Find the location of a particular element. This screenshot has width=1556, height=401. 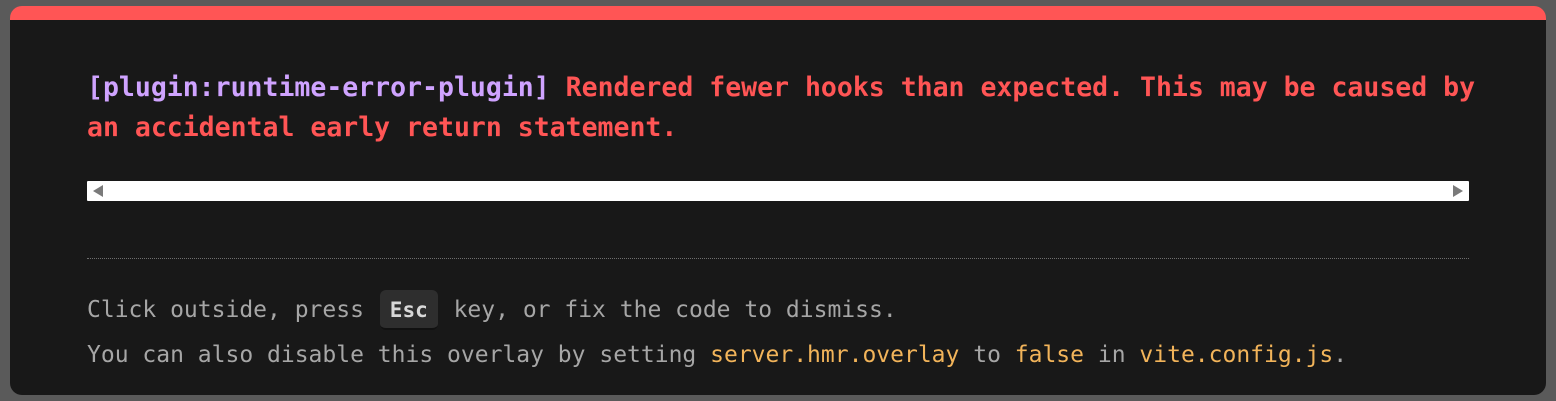

tip-text-after-key: key, or fix the code to dismiss. is located at coordinates (668, 310).